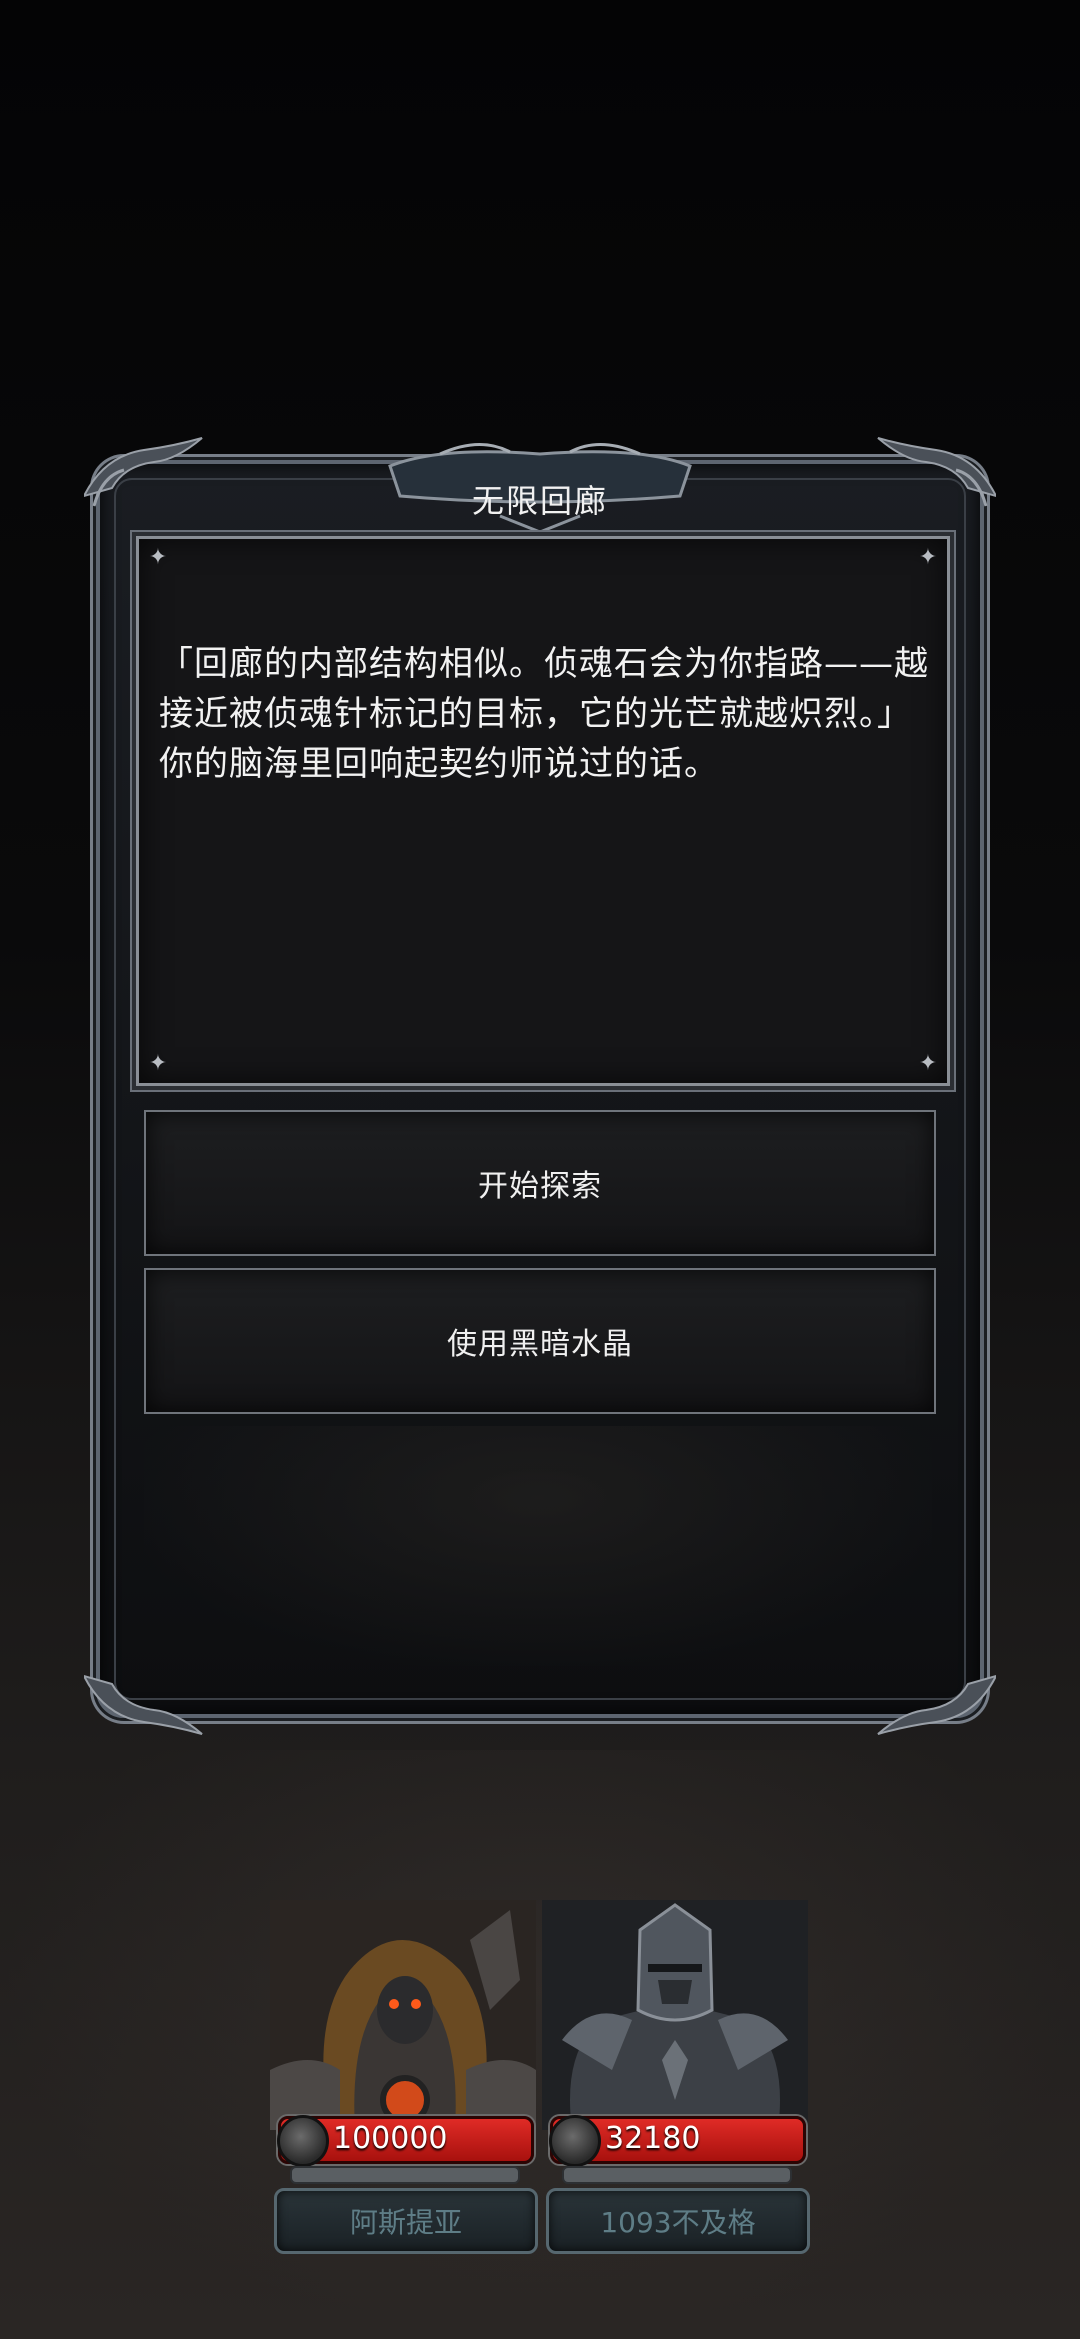 The image size is (1080, 2339). I want to click on hp-value: 100000, so click(390, 2138).